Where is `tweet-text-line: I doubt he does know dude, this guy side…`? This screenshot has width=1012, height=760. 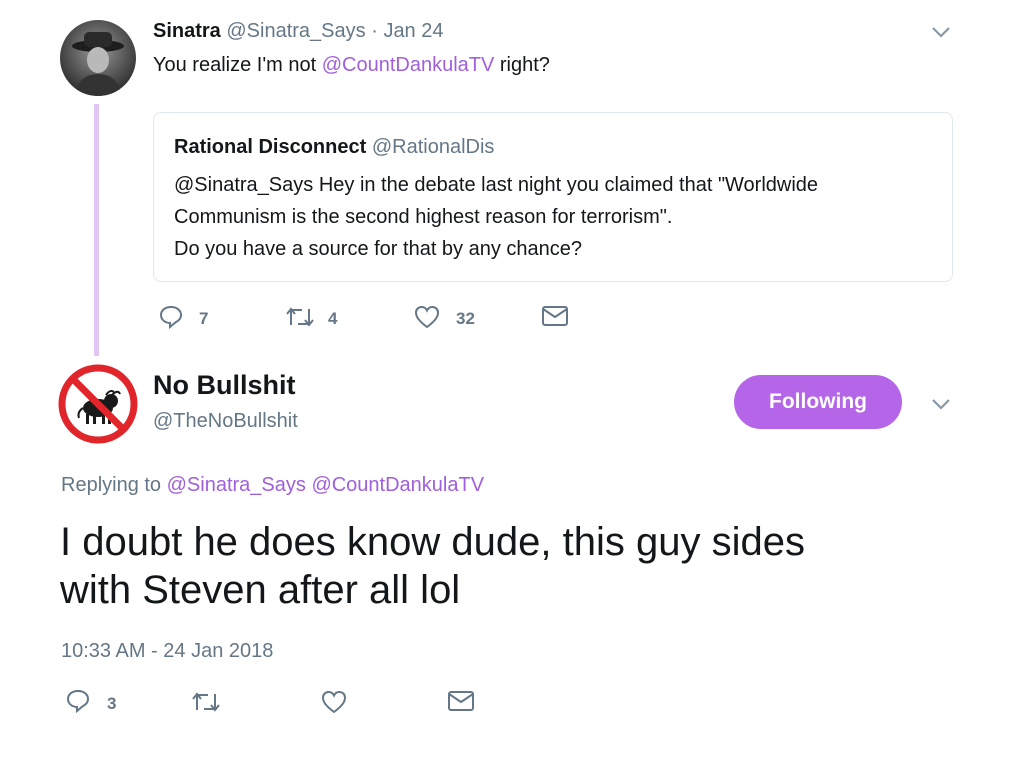 tweet-text-line: I doubt he does know dude, this guy side… is located at coordinates (432, 542).